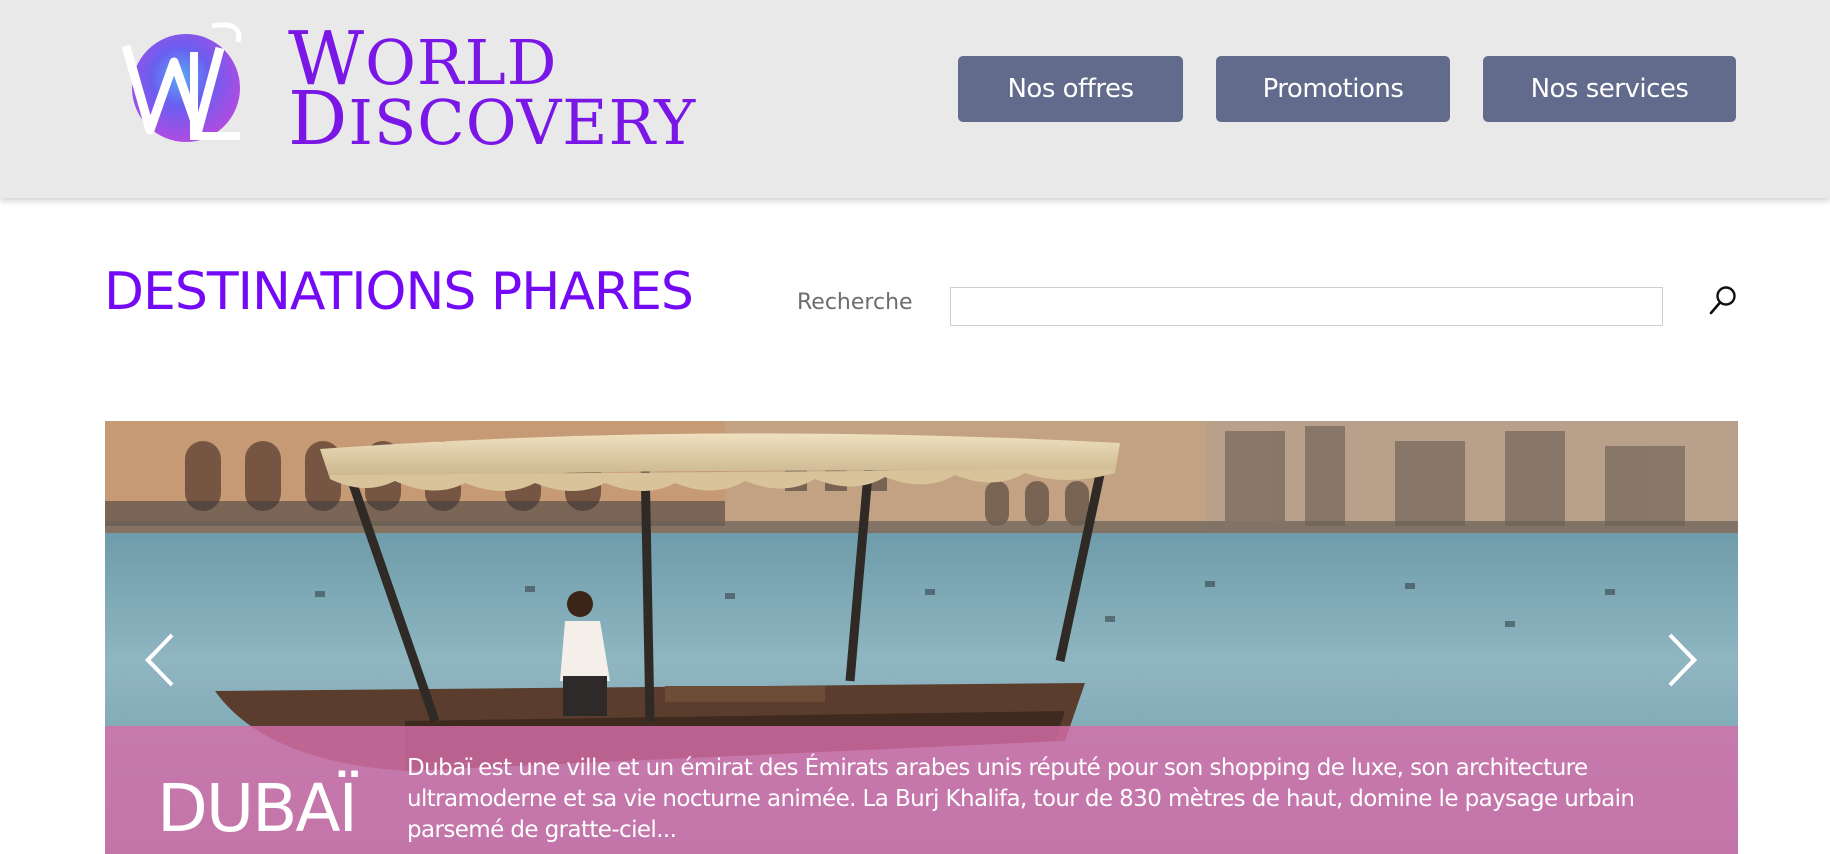 The width and height of the screenshot is (1830, 854). What do you see at coordinates (257, 808) in the screenshot?
I see `destination-title: DUBAÏ` at bounding box center [257, 808].